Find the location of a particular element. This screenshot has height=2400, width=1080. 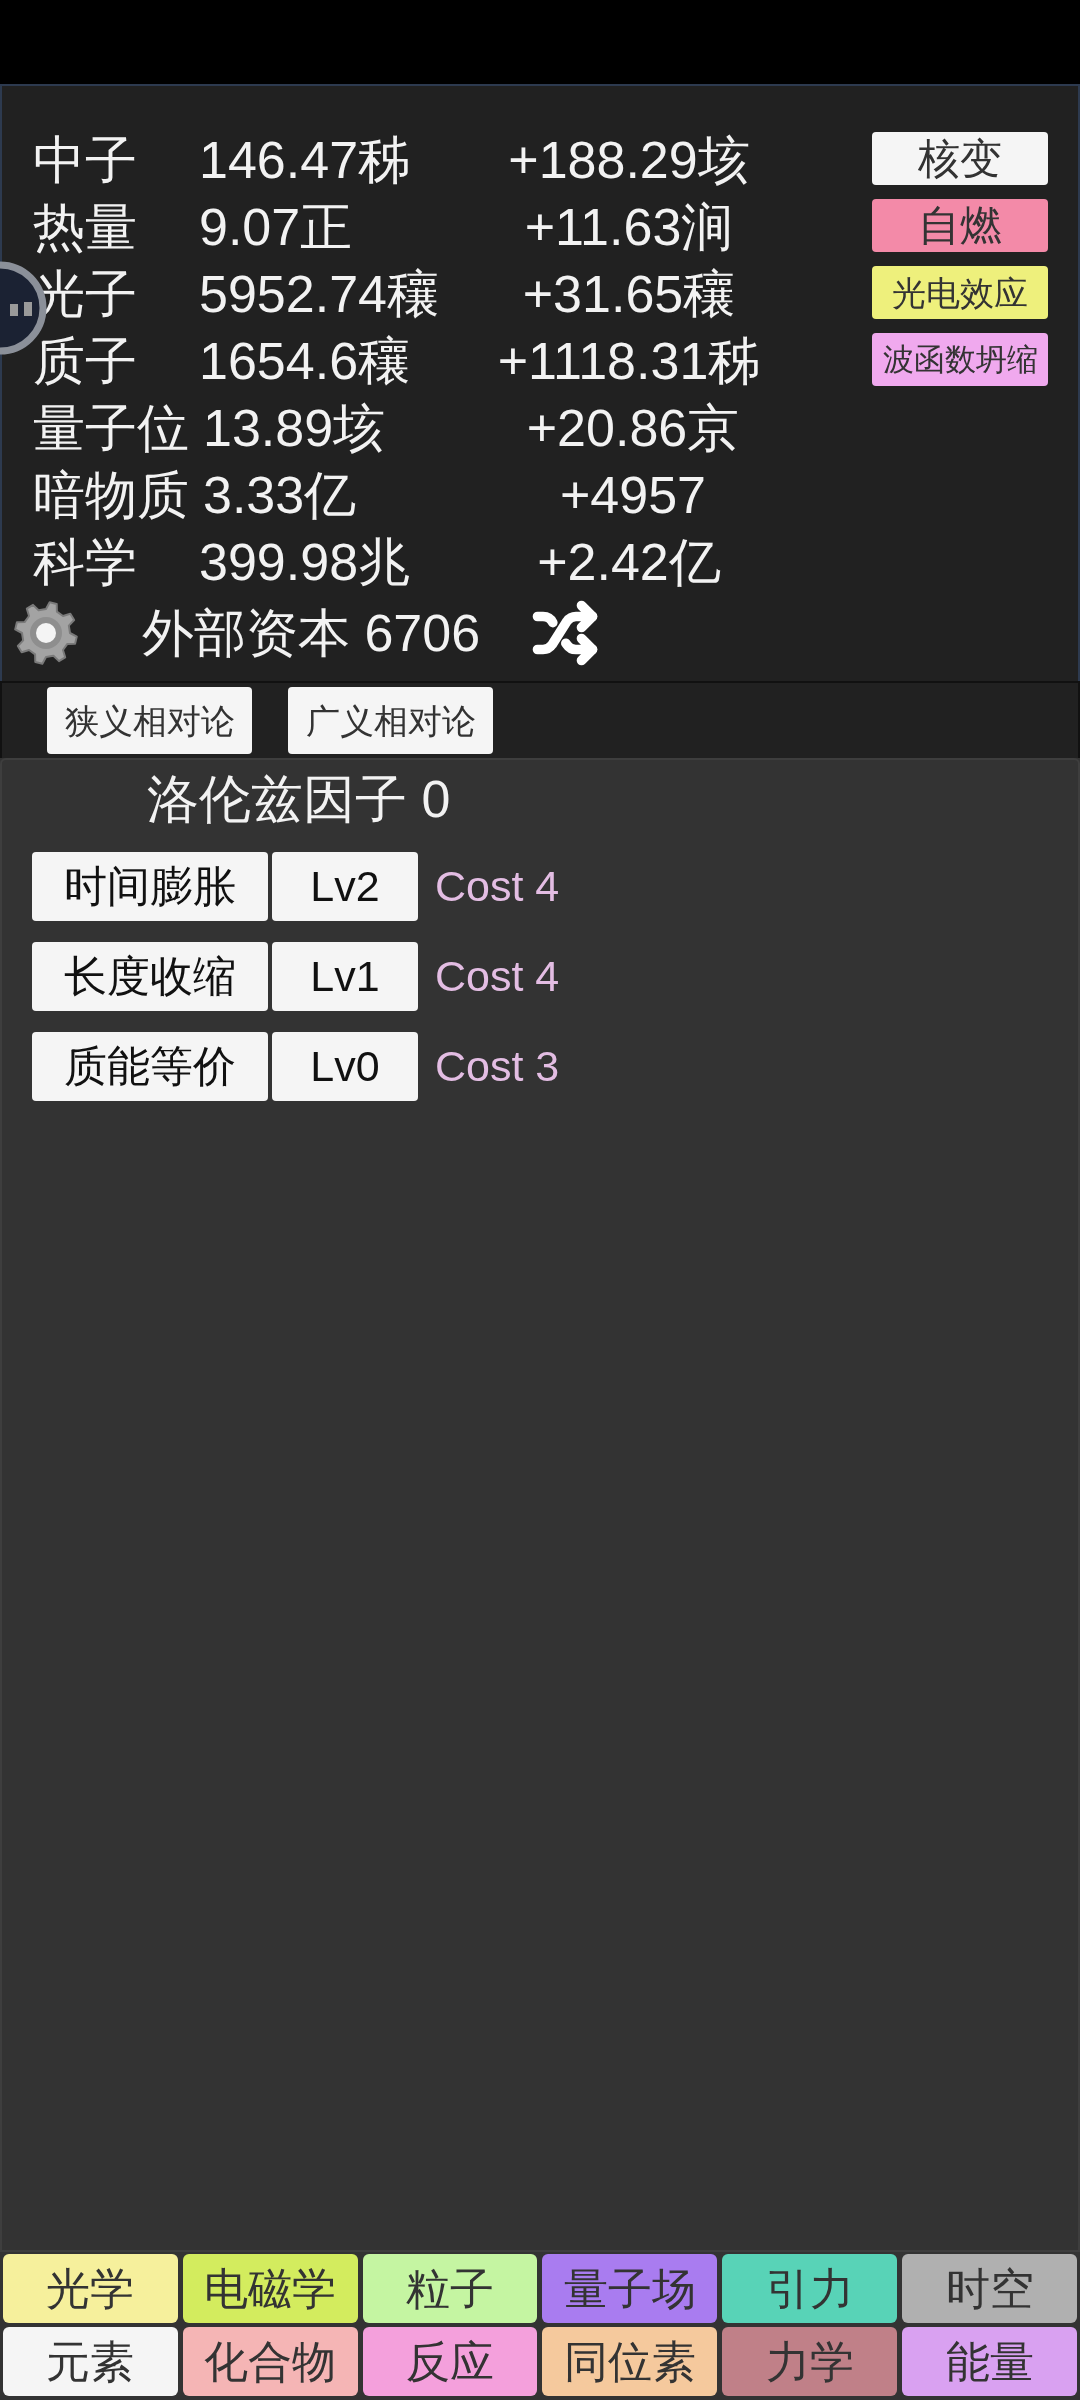

capital-label: 外部资本 6706 is located at coordinates (311, 633).